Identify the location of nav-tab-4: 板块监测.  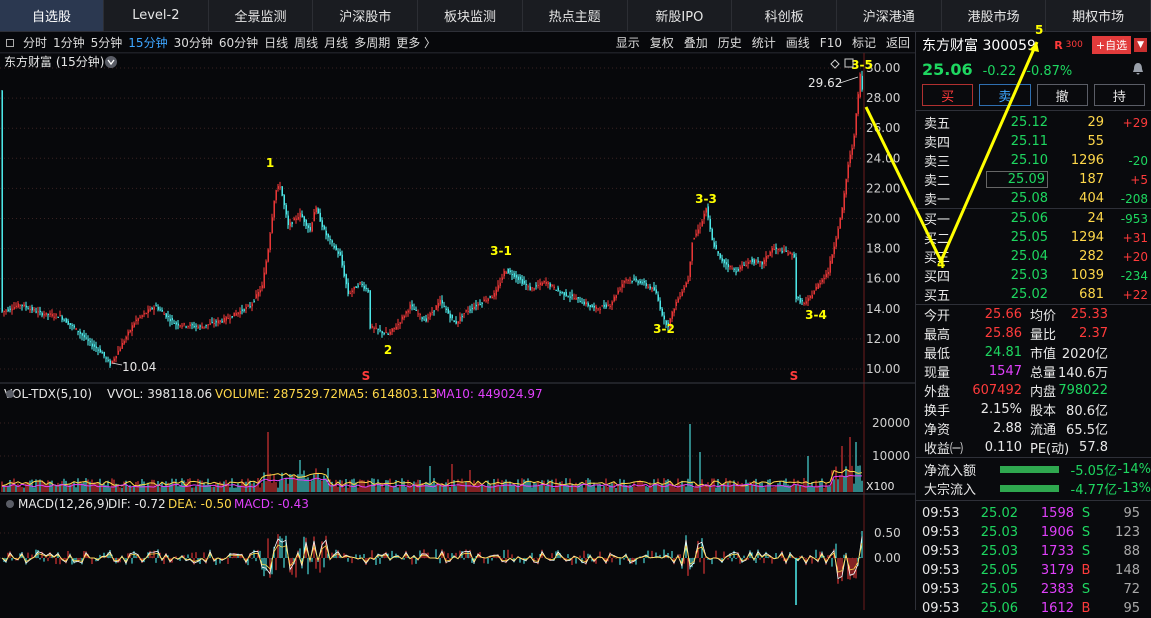
(470, 15).